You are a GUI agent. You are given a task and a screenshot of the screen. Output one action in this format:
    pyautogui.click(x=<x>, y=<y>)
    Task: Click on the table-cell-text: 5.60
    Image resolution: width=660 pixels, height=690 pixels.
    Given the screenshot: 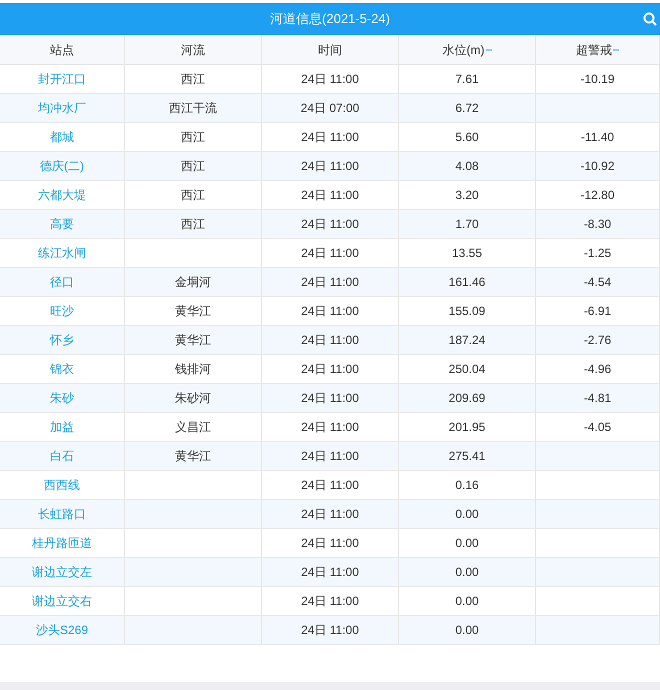 What is the action you would take?
    pyautogui.click(x=467, y=137)
    